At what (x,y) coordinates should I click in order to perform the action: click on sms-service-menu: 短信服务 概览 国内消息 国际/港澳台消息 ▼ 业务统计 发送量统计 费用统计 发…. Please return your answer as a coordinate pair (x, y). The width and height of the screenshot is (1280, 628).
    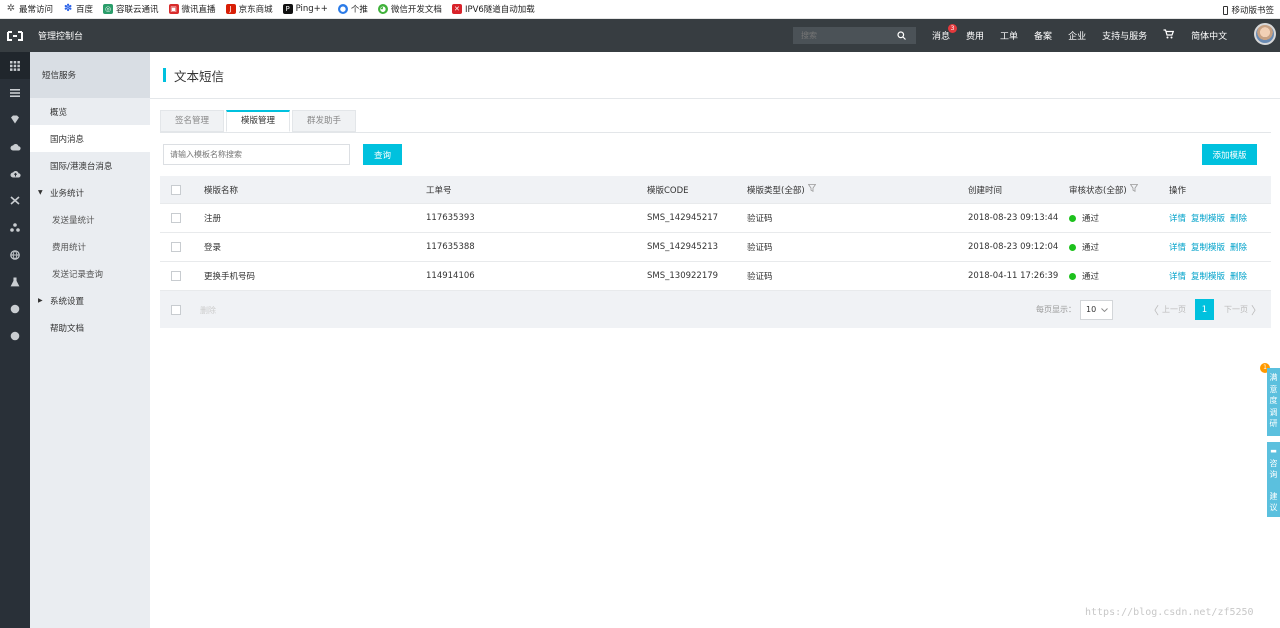
    Looking at the image, I should click on (90, 340).